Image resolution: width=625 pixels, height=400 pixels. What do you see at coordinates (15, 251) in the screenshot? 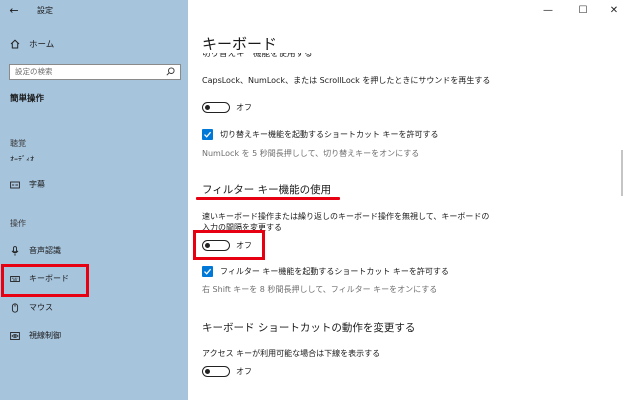
I see `microphone-icon` at bounding box center [15, 251].